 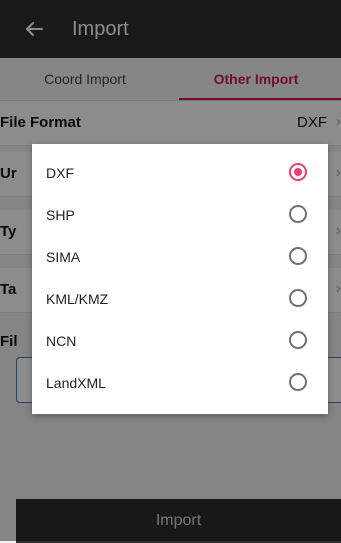 I want to click on format-option-dxf: DXF, so click(x=180, y=173).